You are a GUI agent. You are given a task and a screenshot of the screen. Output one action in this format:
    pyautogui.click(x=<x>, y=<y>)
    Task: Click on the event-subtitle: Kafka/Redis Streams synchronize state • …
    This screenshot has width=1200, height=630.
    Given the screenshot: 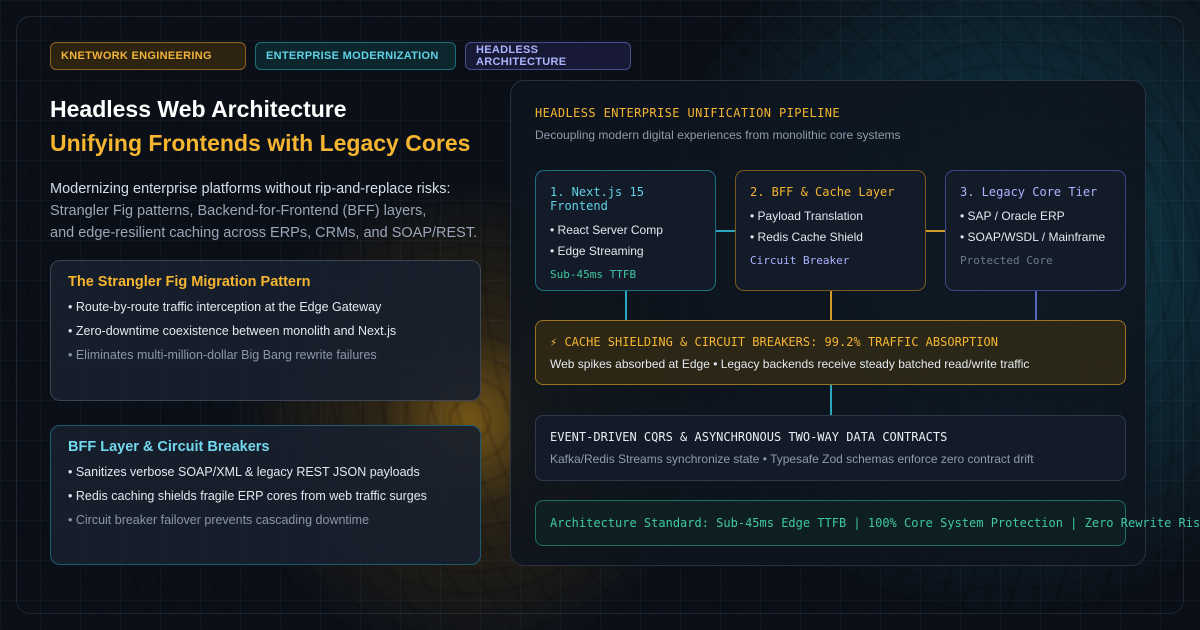 What is the action you would take?
    pyautogui.click(x=792, y=459)
    